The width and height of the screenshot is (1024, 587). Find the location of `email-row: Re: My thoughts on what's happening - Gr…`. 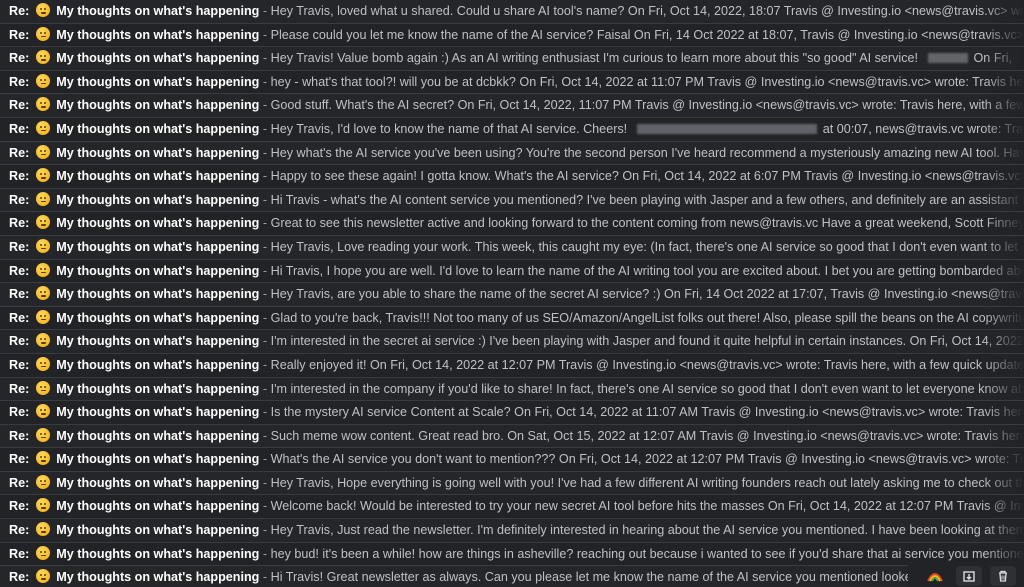

email-row: Re: My thoughts on what's happening - Gr… is located at coordinates (512, 224).